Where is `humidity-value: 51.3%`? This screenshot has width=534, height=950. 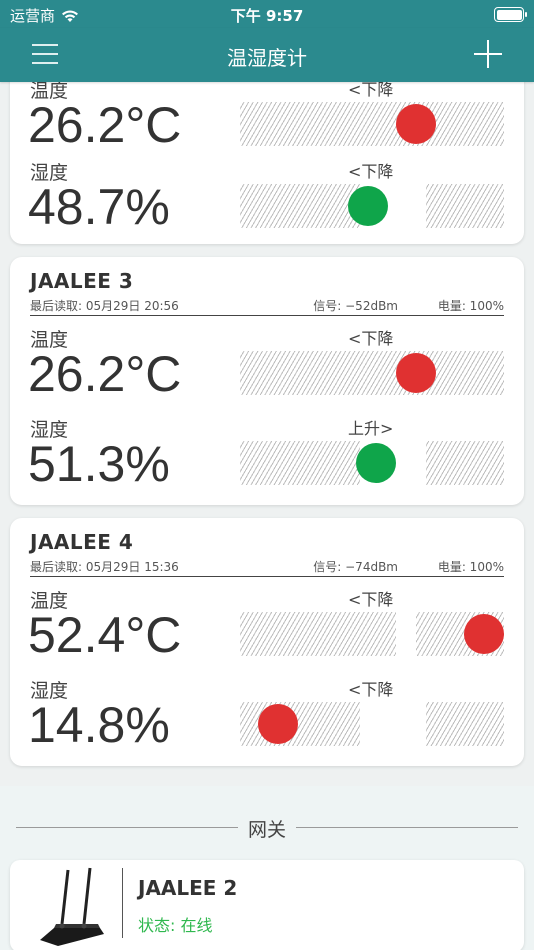
humidity-value: 51.3% is located at coordinates (99, 464).